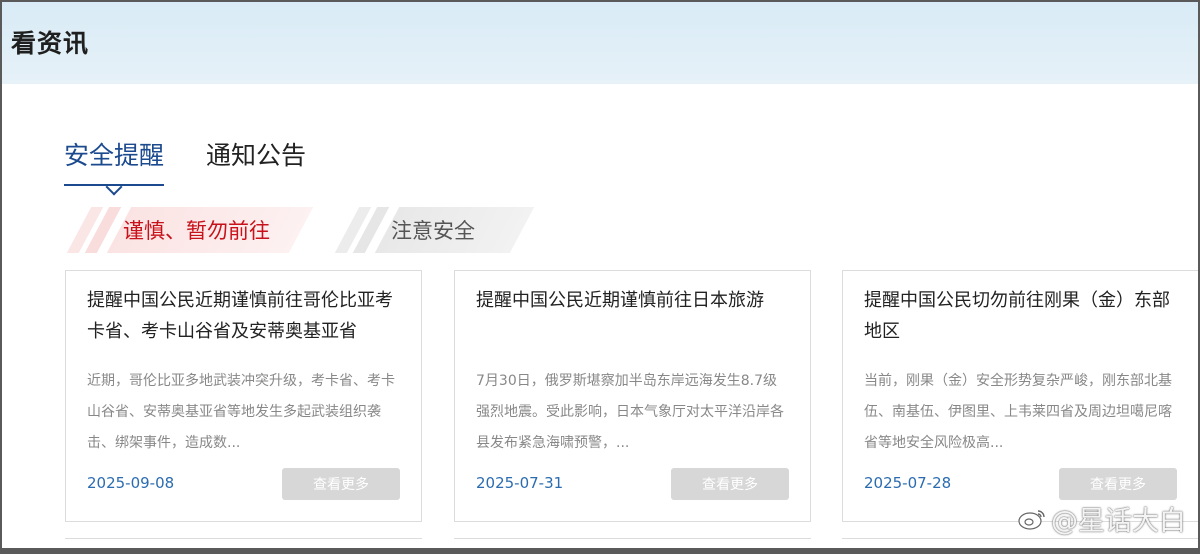 The image size is (1200, 554). Describe the element at coordinates (256, 155) in the screenshot. I see `tab-label: 通知公告` at that location.